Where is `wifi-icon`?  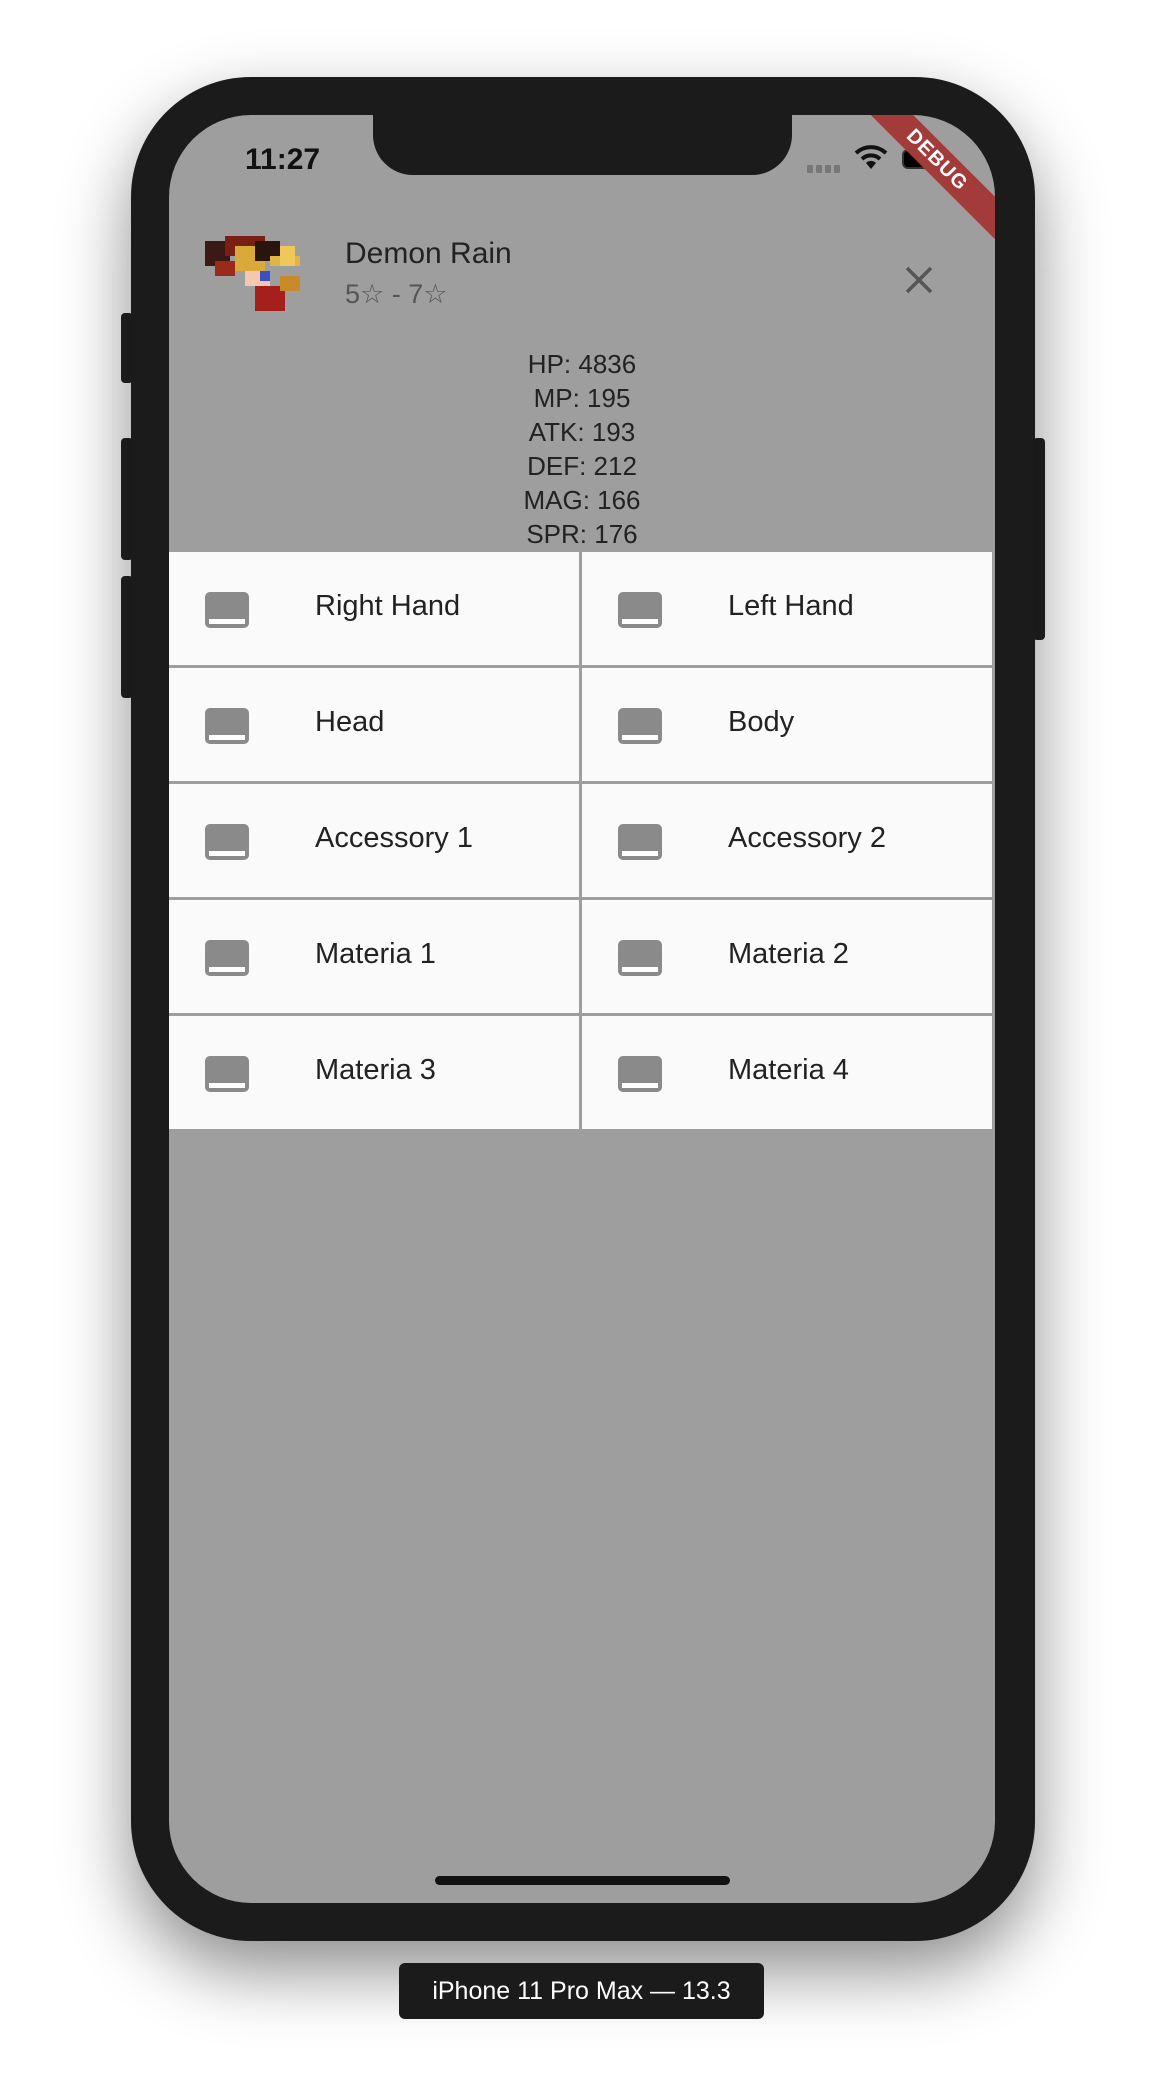 wifi-icon is located at coordinates (871, 157).